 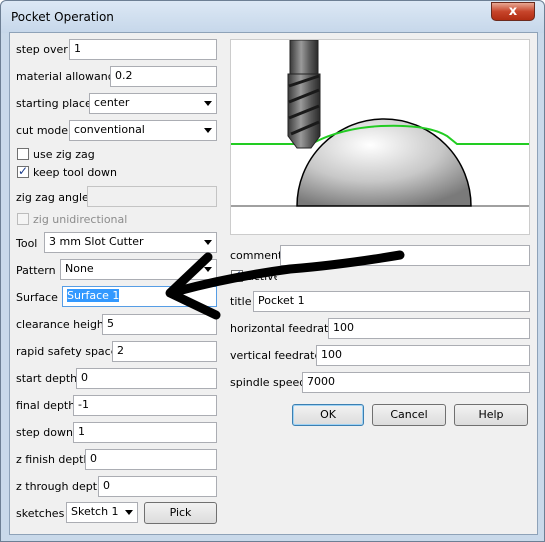 I want to click on arrow-shaft, so click(x=289, y=273).